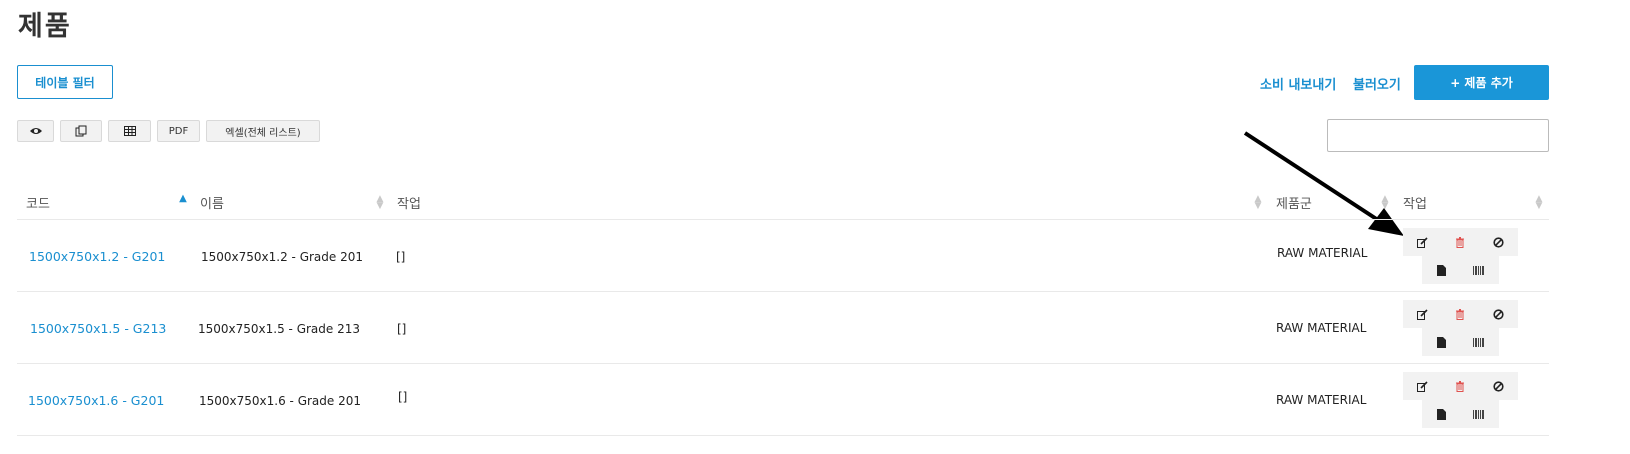 The height and width of the screenshot is (454, 1630). What do you see at coordinates (98, 328) in the screenshot?
I see `product-code-link: 1500x750x1.5 - G213` at bounding box center [98, 328].